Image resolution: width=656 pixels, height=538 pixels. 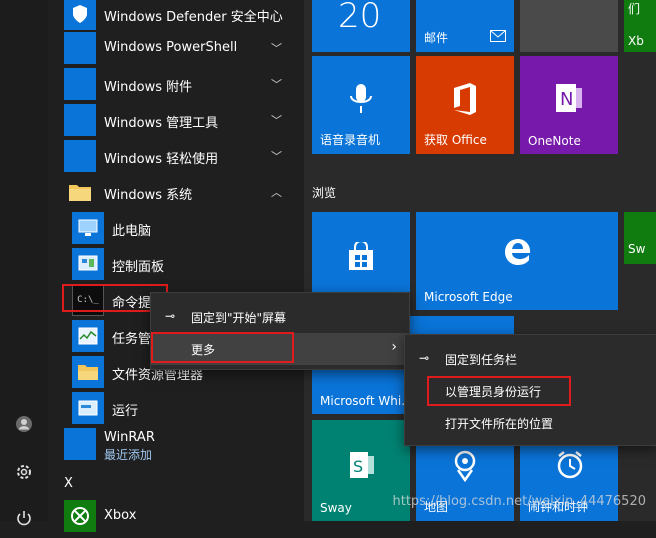 What do you see at coordinates (179, 518) in the screenshot?
I see `app-xbox: Xbox` at bounding box center [179, 518].